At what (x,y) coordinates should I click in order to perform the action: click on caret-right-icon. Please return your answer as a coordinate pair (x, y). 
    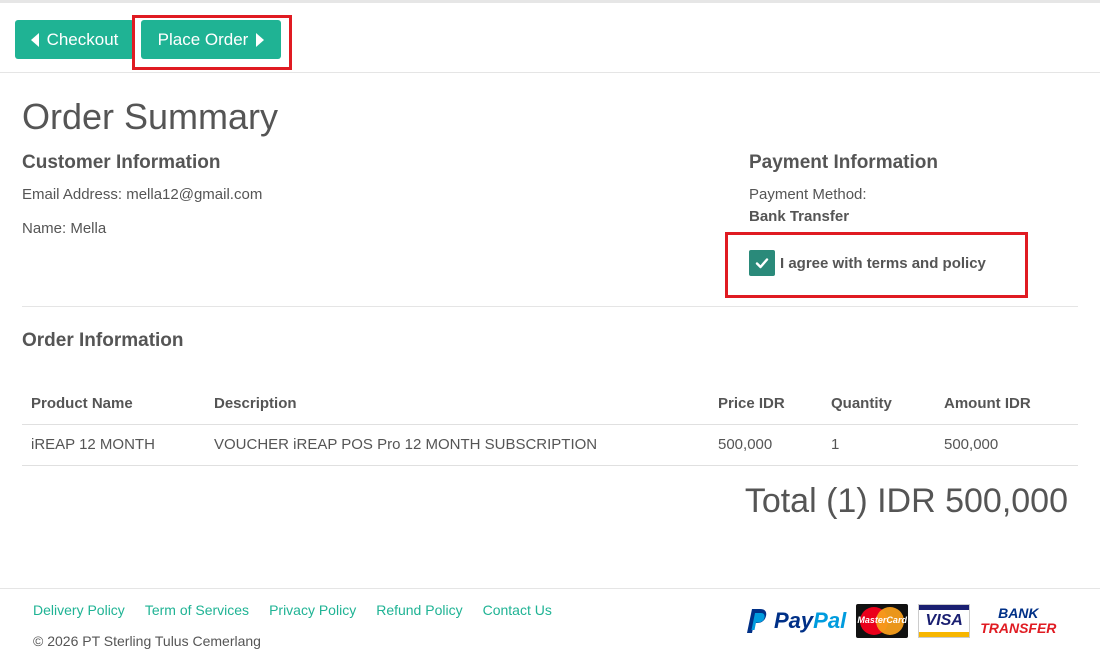
    Looking at the image, I should click on (260, 39).